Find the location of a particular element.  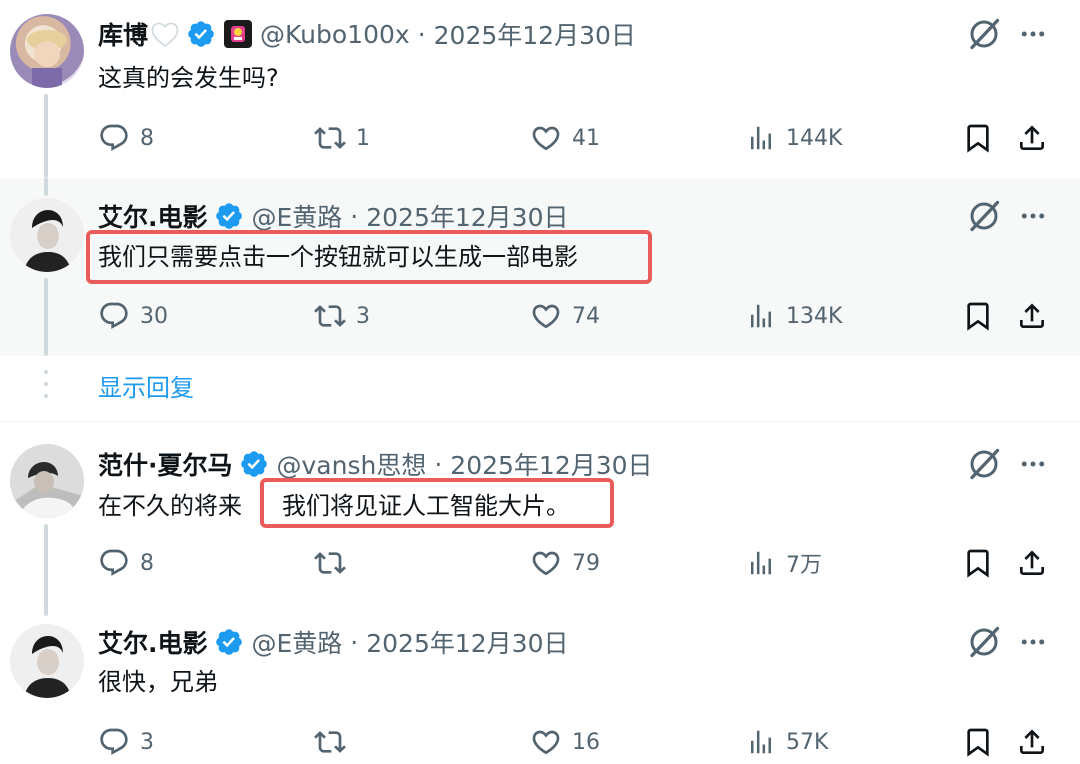

reply-count: 30 is located at coordinates (154, 316).